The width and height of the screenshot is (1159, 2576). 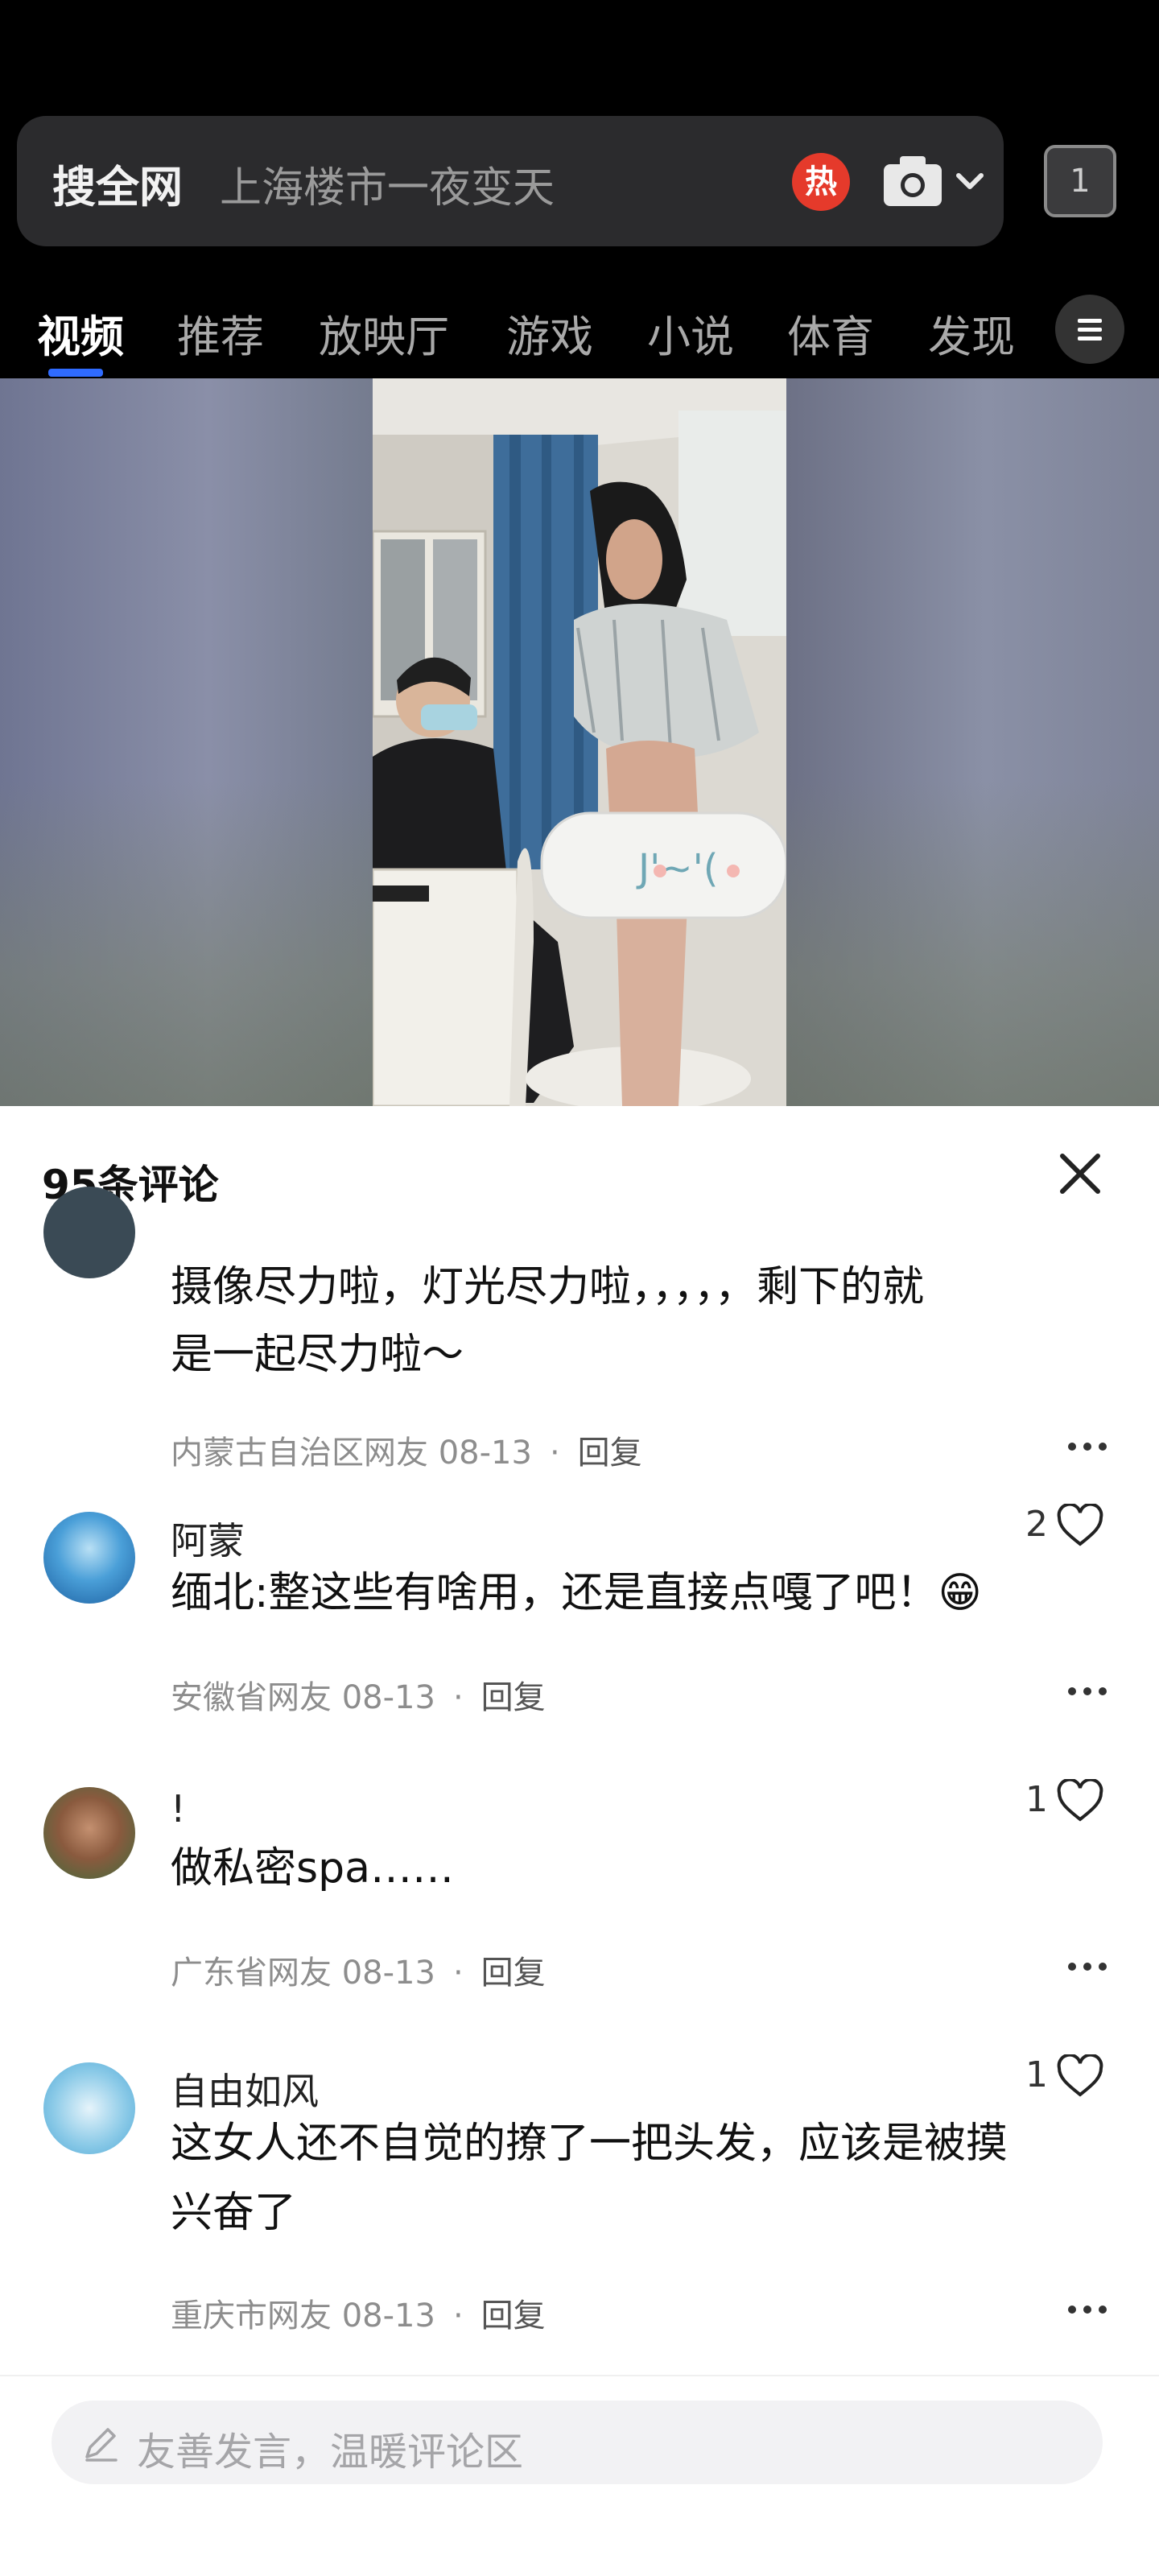 I want to click on menu-button, so click(x=1089, y=329).